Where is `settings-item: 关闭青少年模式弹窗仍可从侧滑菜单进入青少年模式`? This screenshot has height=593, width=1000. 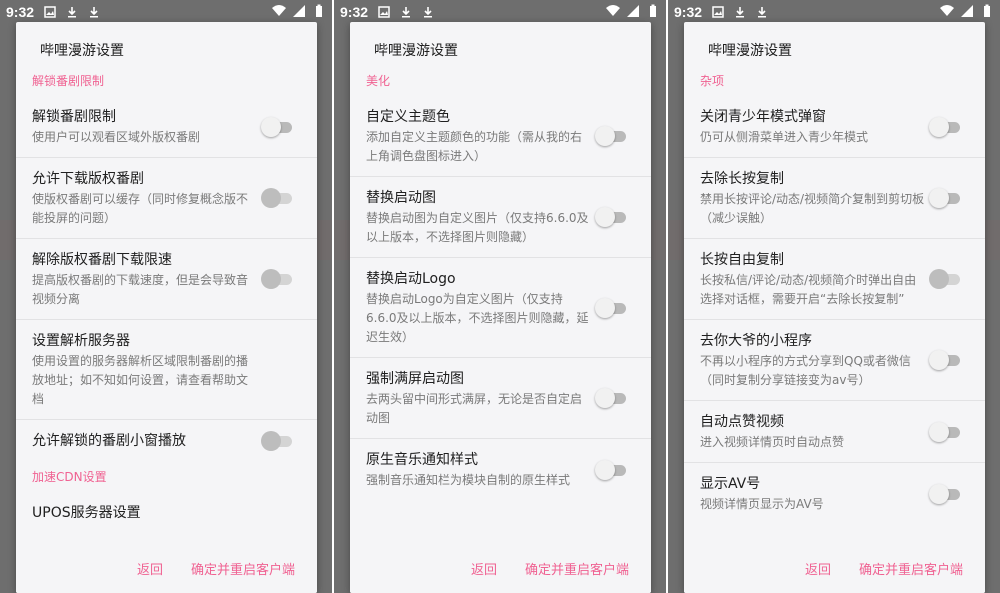
settings-item: 关闭青少年模式弹窗仍可从侧滑菜单进入青少年模式 is located at coordinates (834, 127).